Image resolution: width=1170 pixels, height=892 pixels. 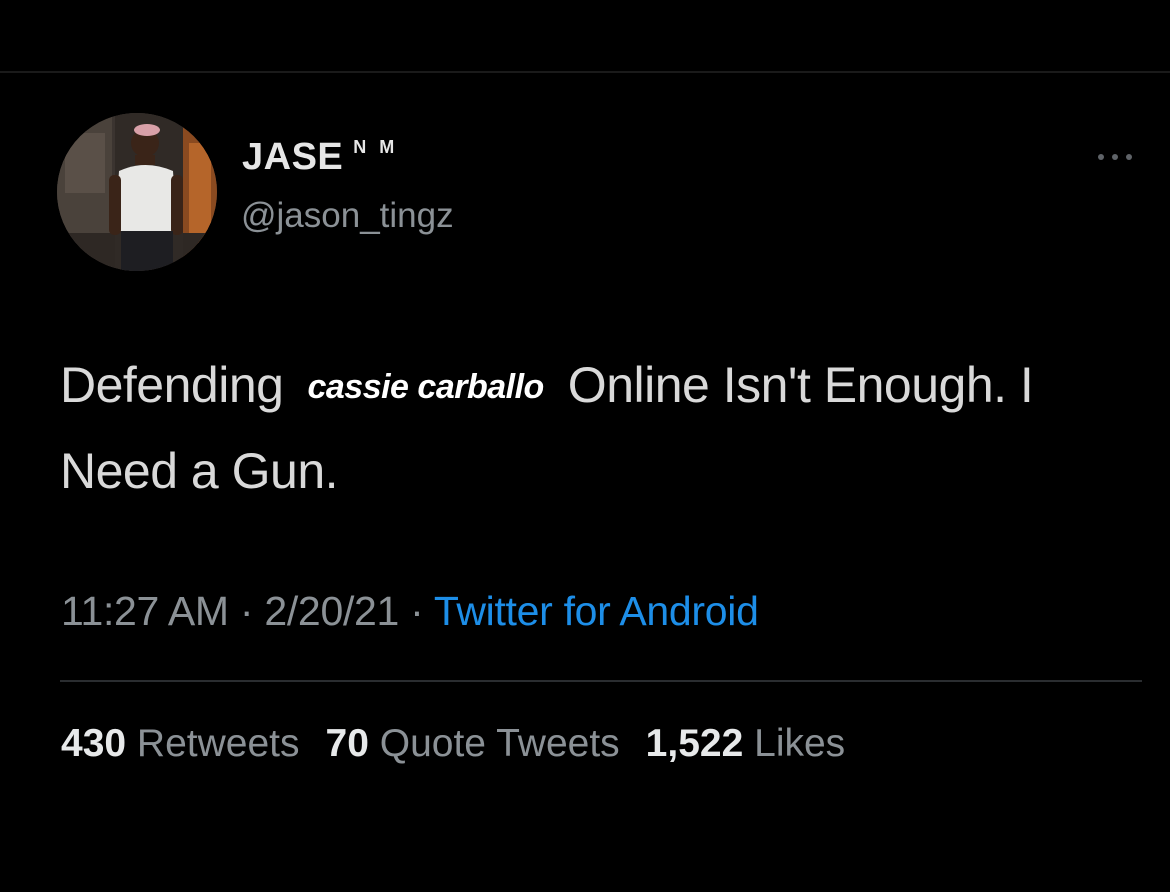 I want to click on meta-divider, so click(x=601, y=681).